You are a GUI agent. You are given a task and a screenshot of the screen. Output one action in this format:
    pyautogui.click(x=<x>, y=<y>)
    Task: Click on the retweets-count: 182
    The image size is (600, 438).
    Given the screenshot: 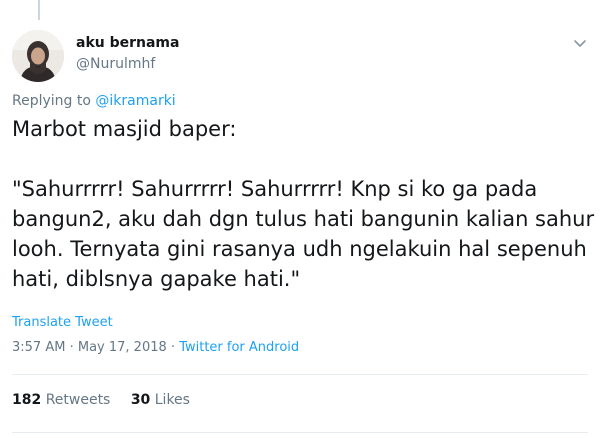 What is the action you would take?
    pyautogui.click(x=27, y=400)
    